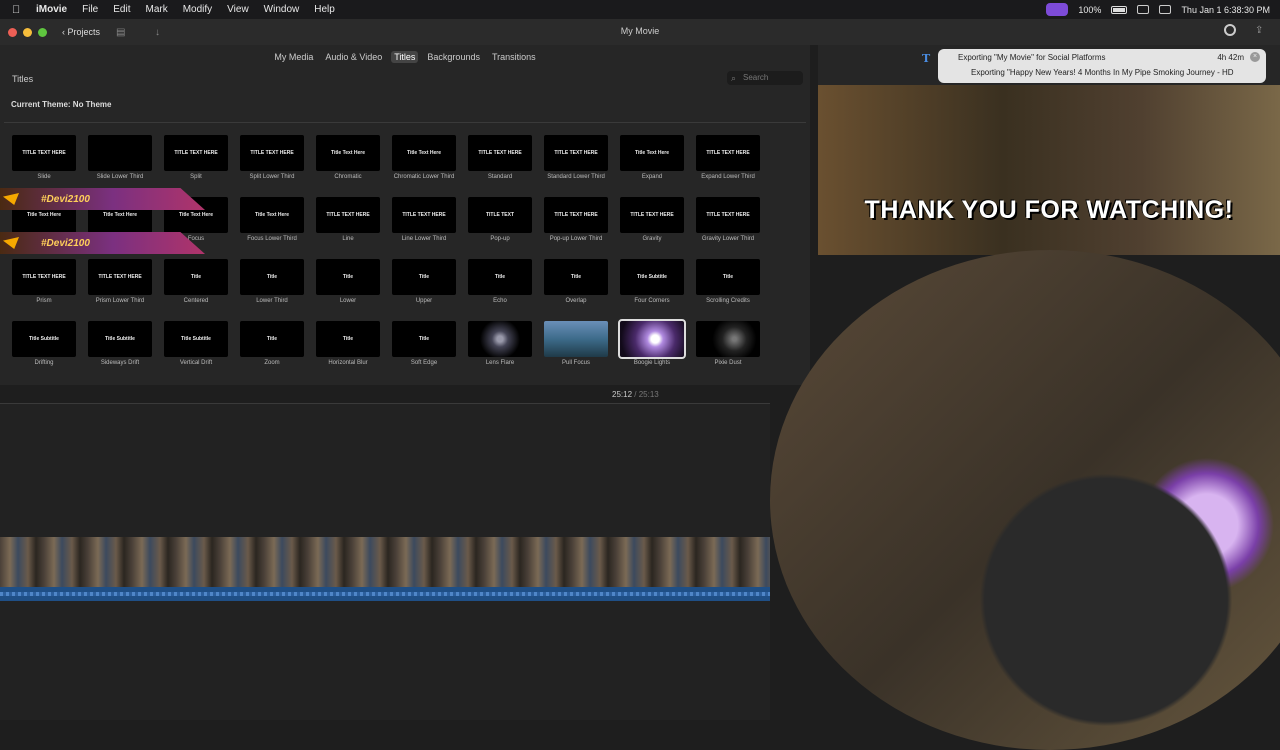  I want to click on title-tile: TITLE TEXT HERE Gravity, so click(652, 228).